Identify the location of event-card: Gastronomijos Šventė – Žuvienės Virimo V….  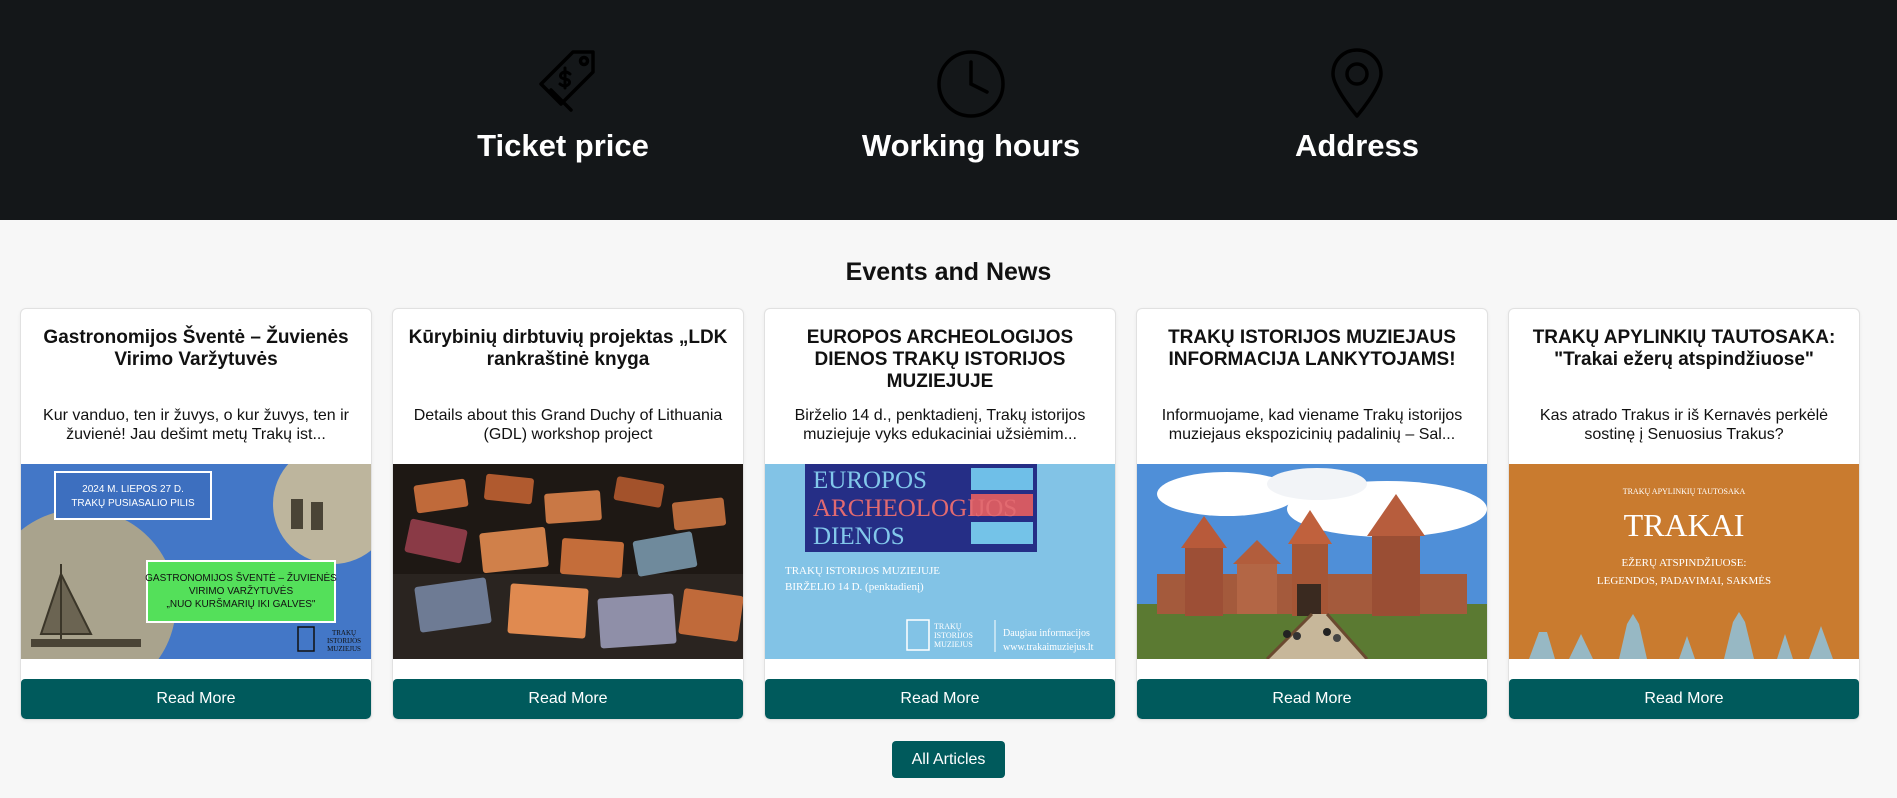
(196, 514).